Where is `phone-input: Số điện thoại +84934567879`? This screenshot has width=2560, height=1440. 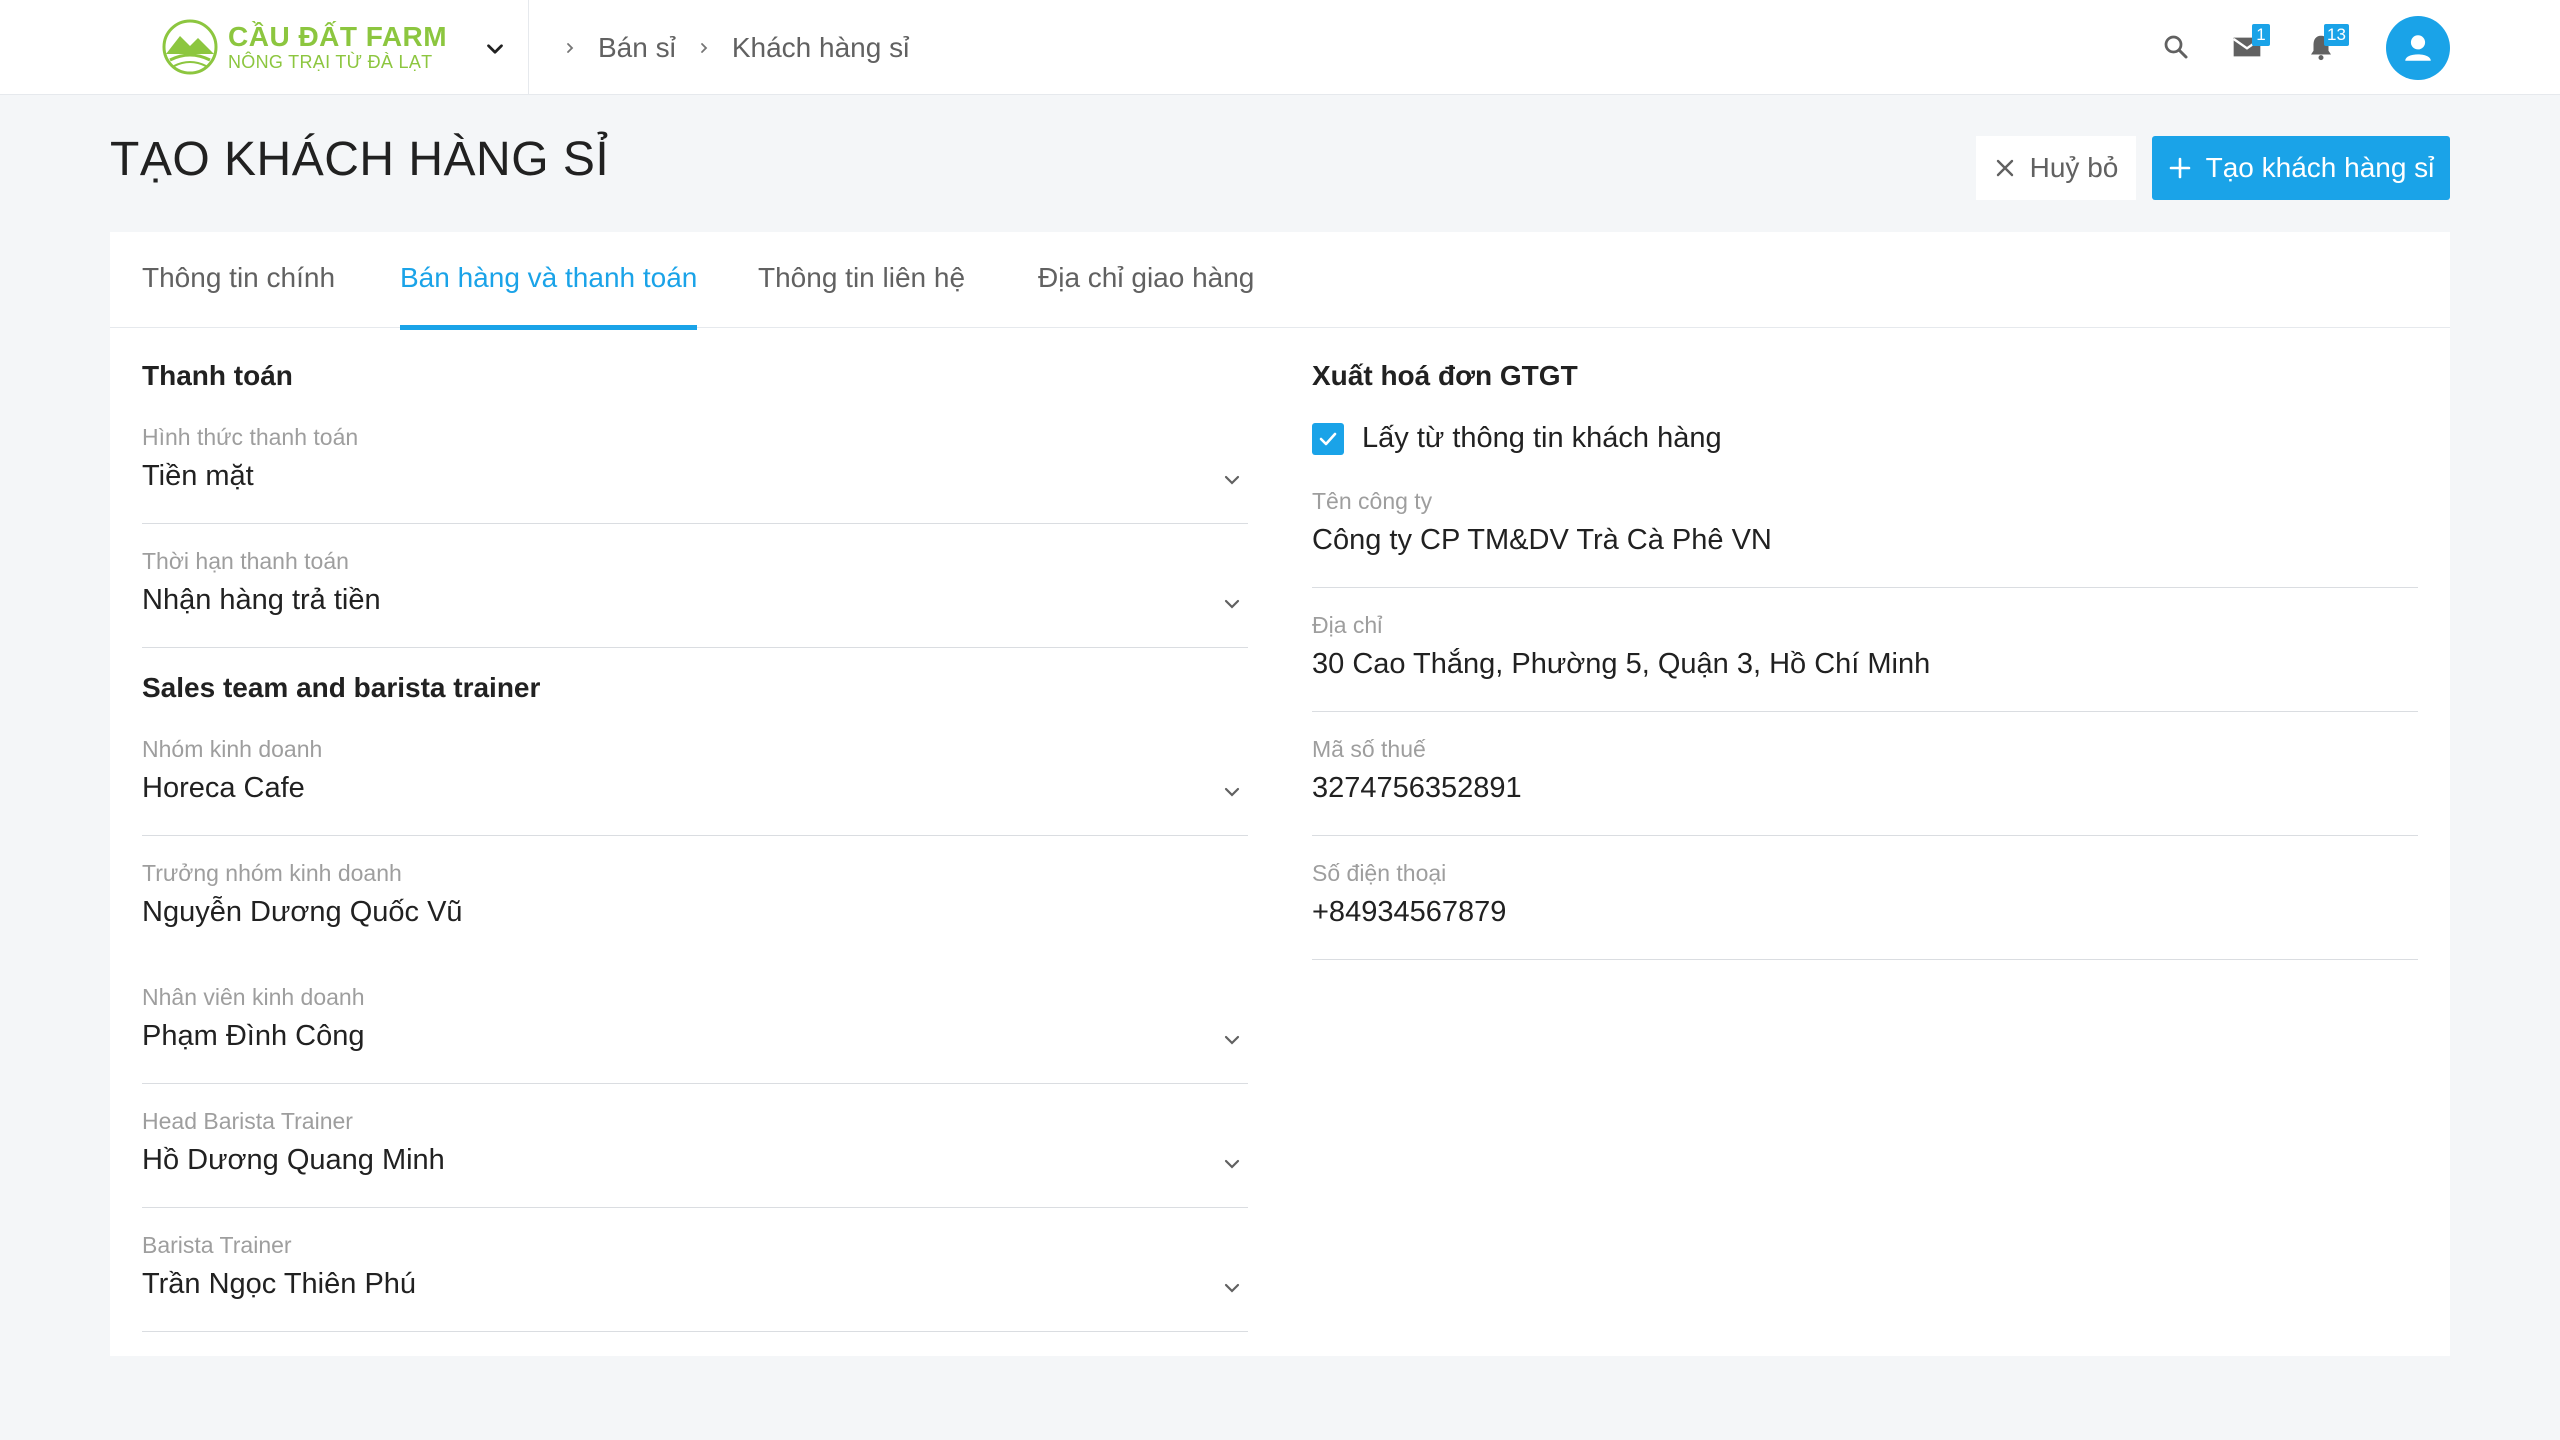 phone-input: Số điện thoại +84934567879 is located at coordinates (1865, 910).